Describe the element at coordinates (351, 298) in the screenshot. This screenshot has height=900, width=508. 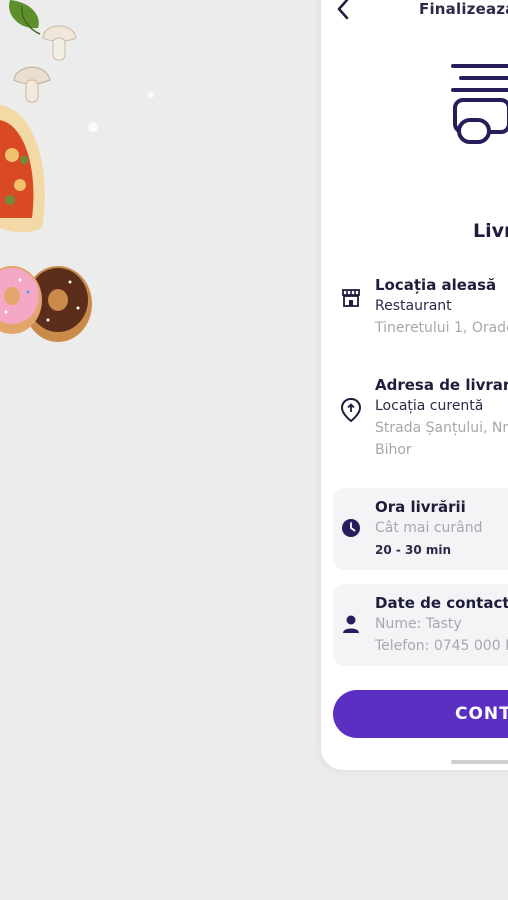
I see `store-icon` at that location.